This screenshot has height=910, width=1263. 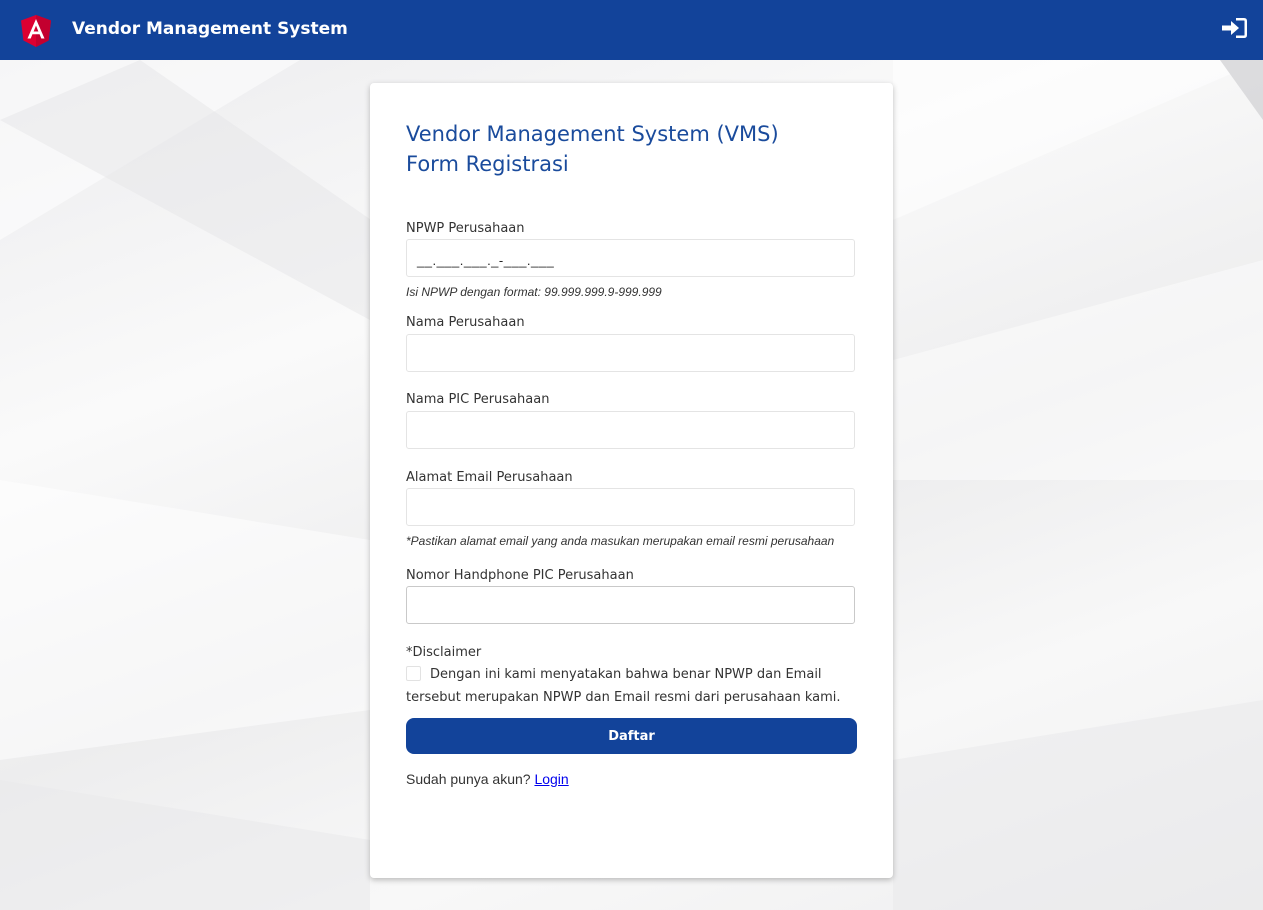 What do you see at coordinates (631, 30) in the screenshot?
I see `top-navbar: Vendor Management System` at bounding box center [631, 30].